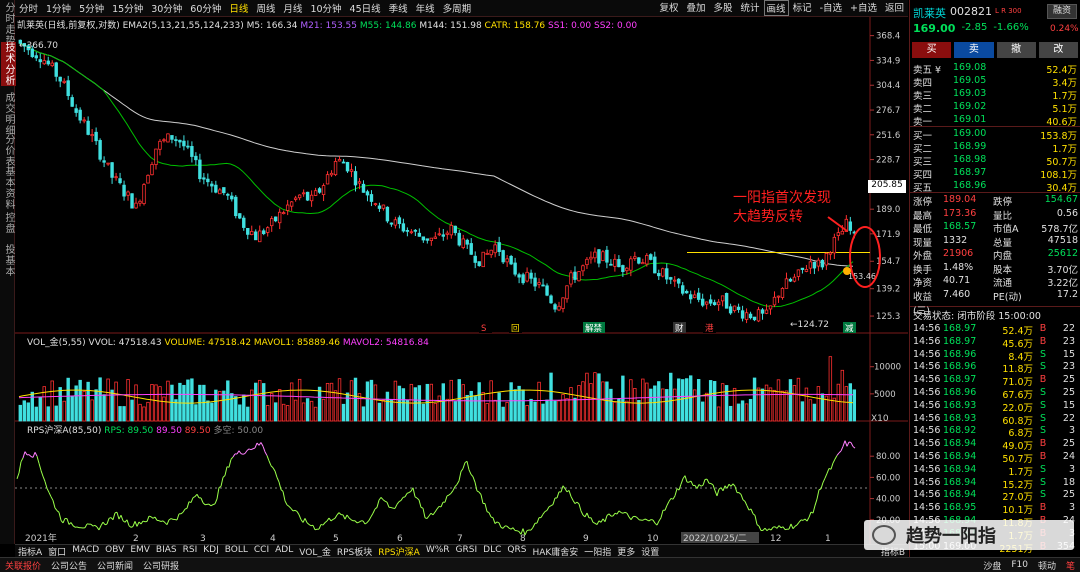 The height and width of the screenshot is (572, 1080). I want to click on vtab-3: 分价表, so click(8, 150).